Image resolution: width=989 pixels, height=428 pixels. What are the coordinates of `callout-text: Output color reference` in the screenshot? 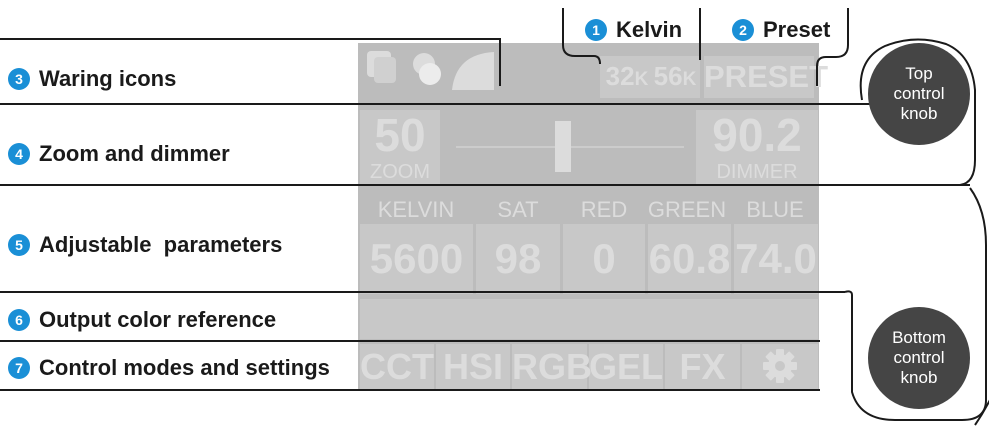 It's located at (158, 319).